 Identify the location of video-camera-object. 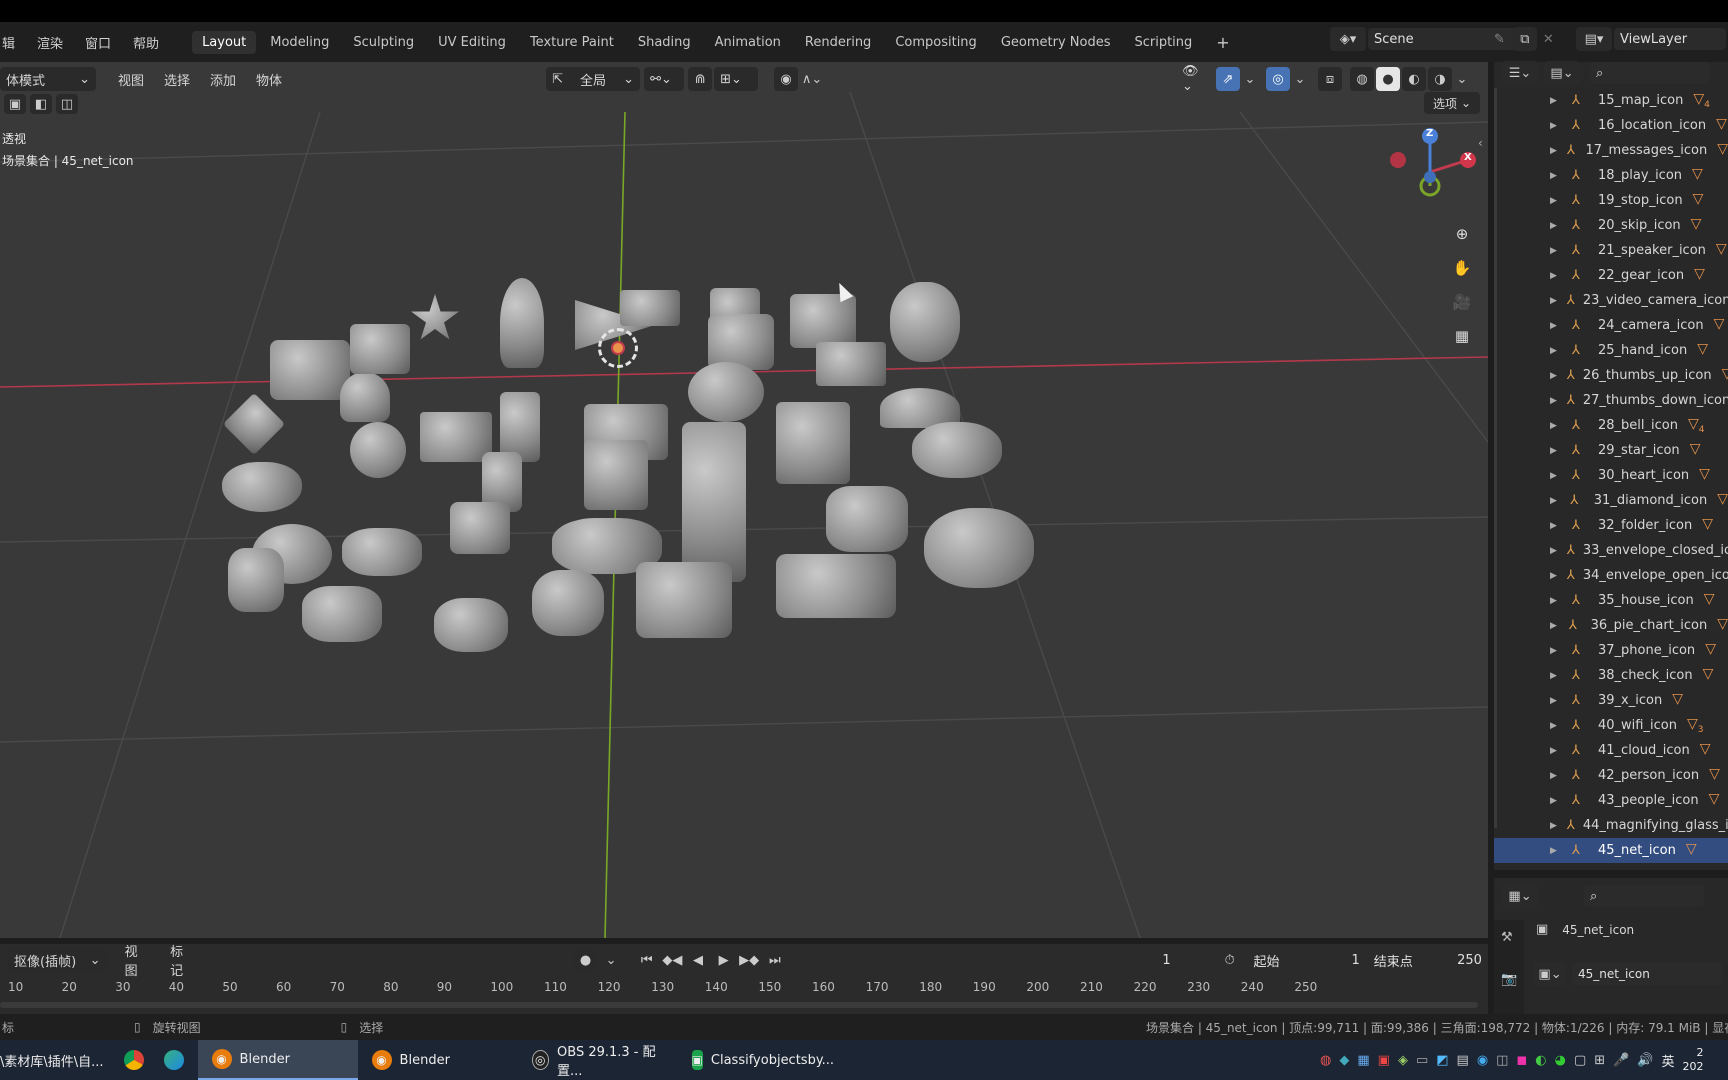
(836, 586).